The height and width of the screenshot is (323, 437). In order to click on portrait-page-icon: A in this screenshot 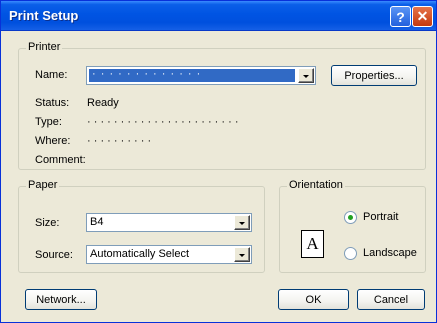, I will do `click(312, 244)`.